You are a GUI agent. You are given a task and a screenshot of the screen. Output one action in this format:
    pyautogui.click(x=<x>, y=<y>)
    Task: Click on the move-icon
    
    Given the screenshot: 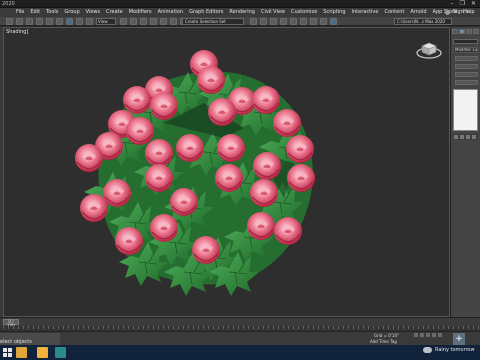 What is the action you would take?
    pyautogui.click(x=123, y=21)
    